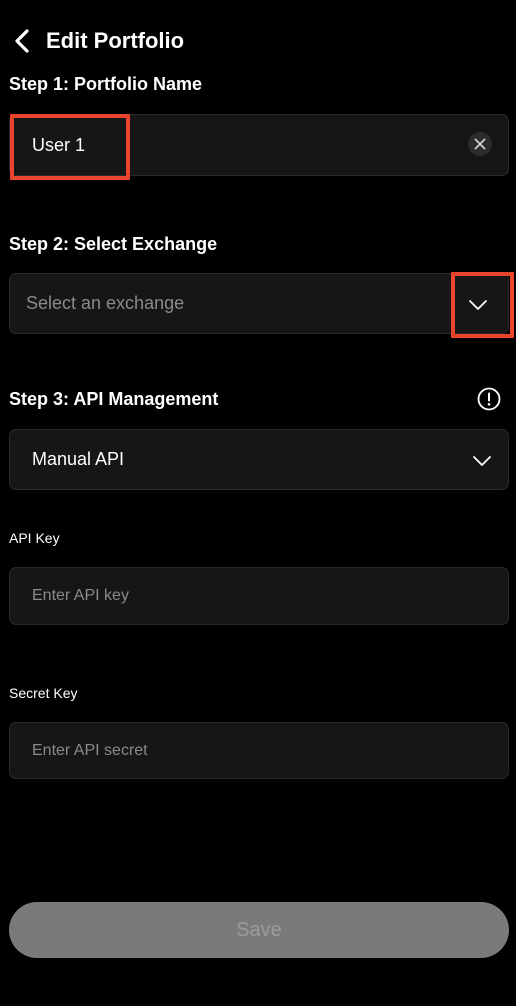  What do you see at coordinates (259, 303) in the screenshot?
I see `exchange-select: Select an exchange` at bounding box center [259, 303].